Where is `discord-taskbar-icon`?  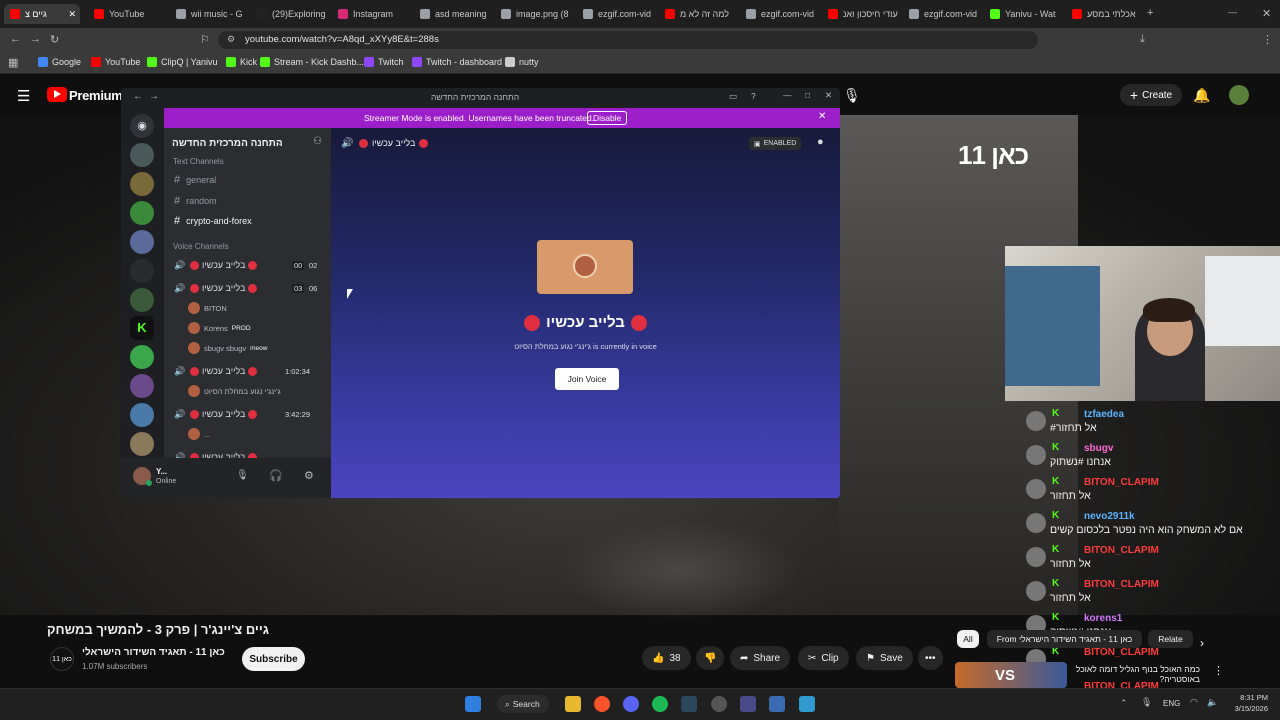
discord-taskbar-icon is located at coordinates (631, 704).